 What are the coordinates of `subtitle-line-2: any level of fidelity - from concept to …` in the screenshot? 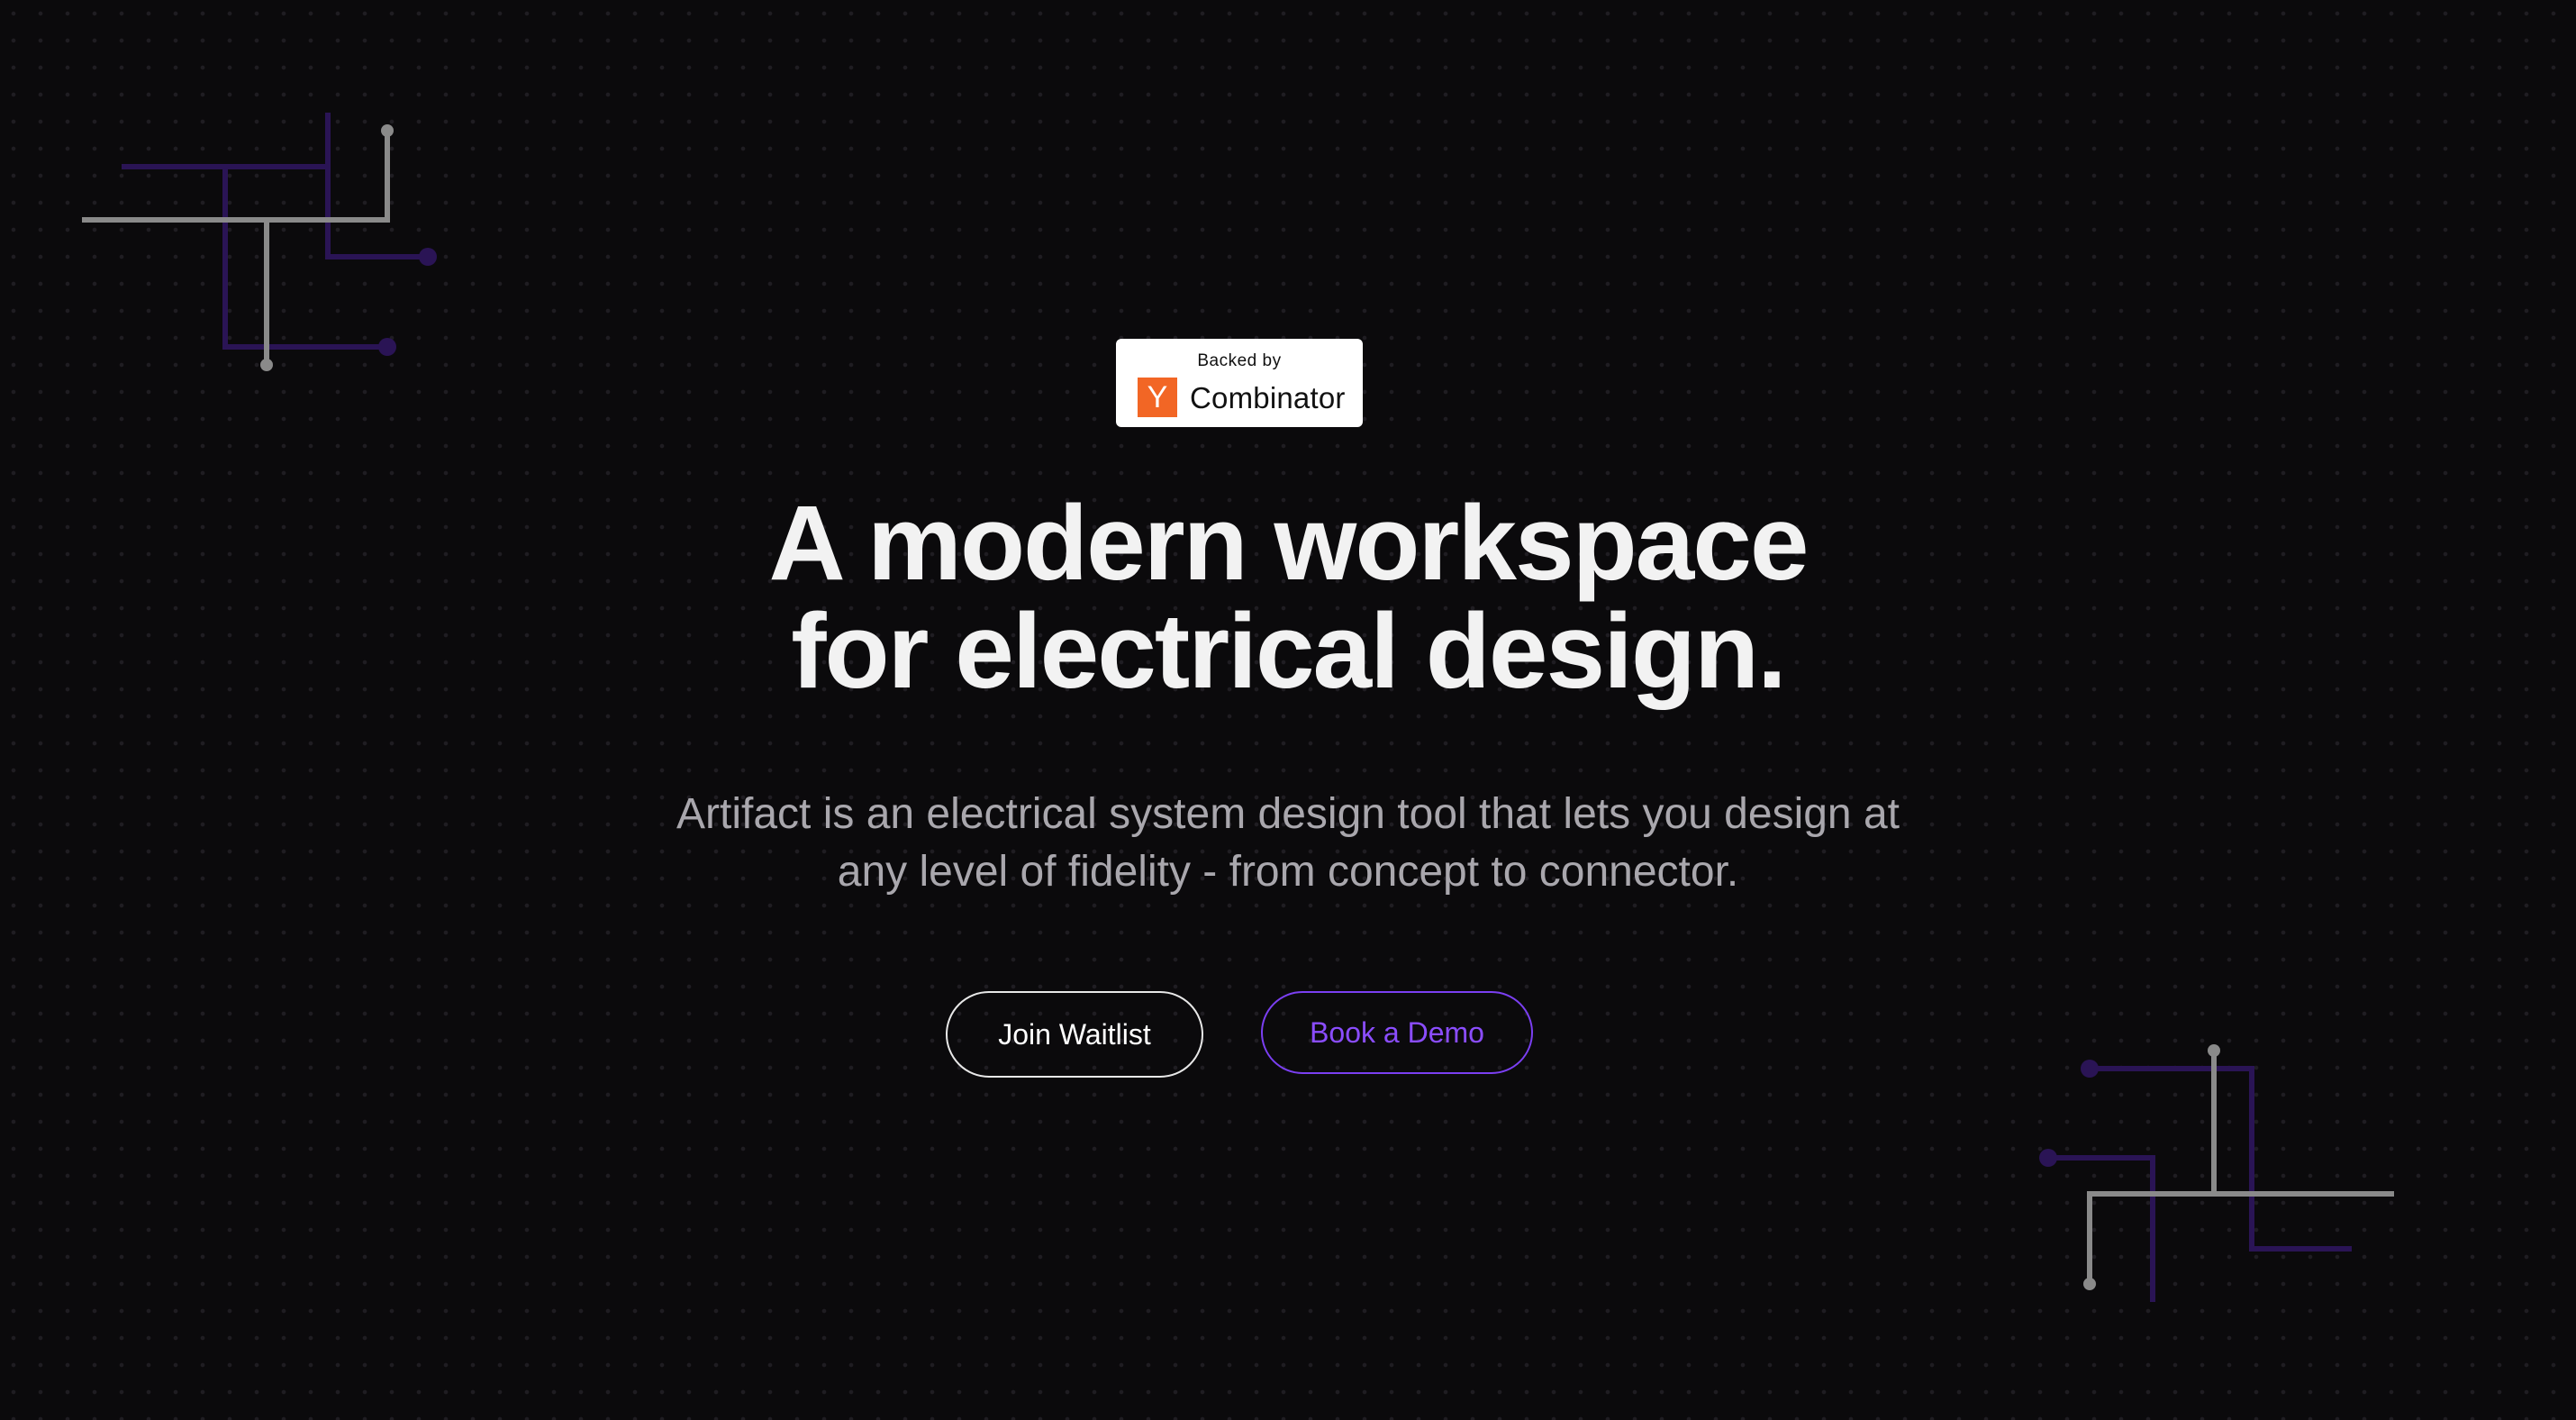 It's located at (1288, 872).